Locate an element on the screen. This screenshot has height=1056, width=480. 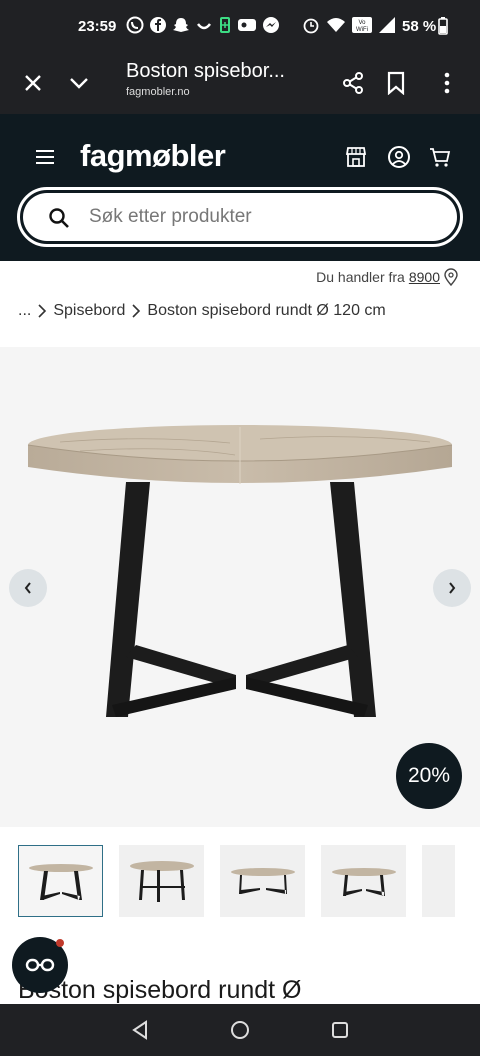
system-icons: Vo WiFi is located at coordinates (349, 25).